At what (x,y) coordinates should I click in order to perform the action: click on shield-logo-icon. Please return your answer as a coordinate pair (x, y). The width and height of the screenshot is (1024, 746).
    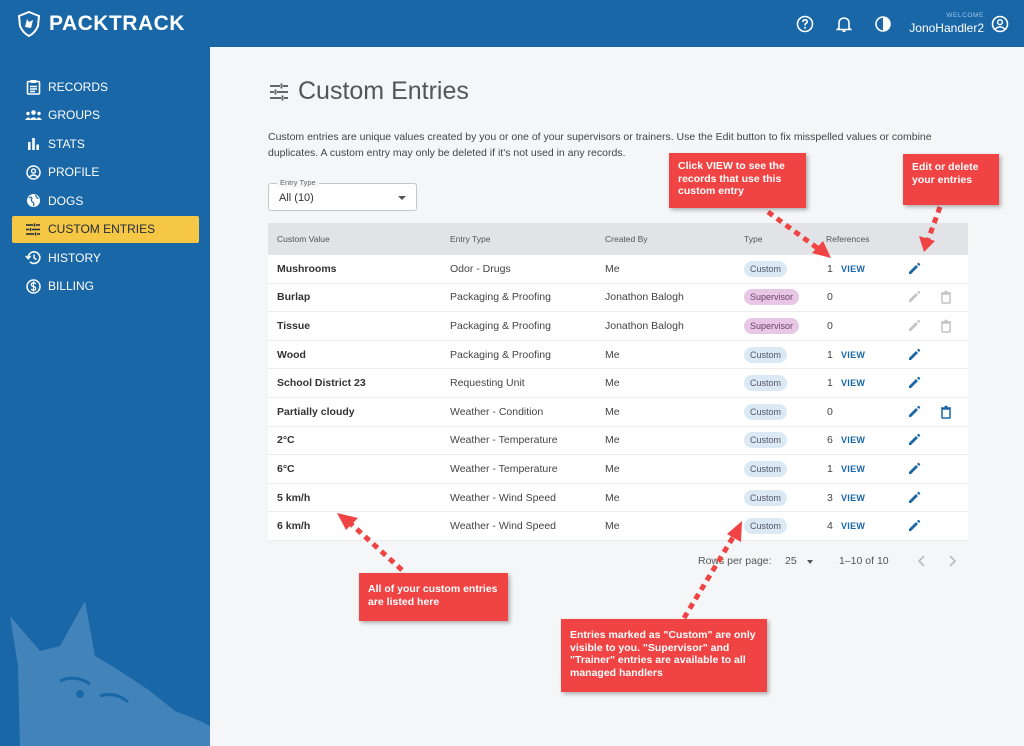
    Looking at the image, I should click on (29, 23).